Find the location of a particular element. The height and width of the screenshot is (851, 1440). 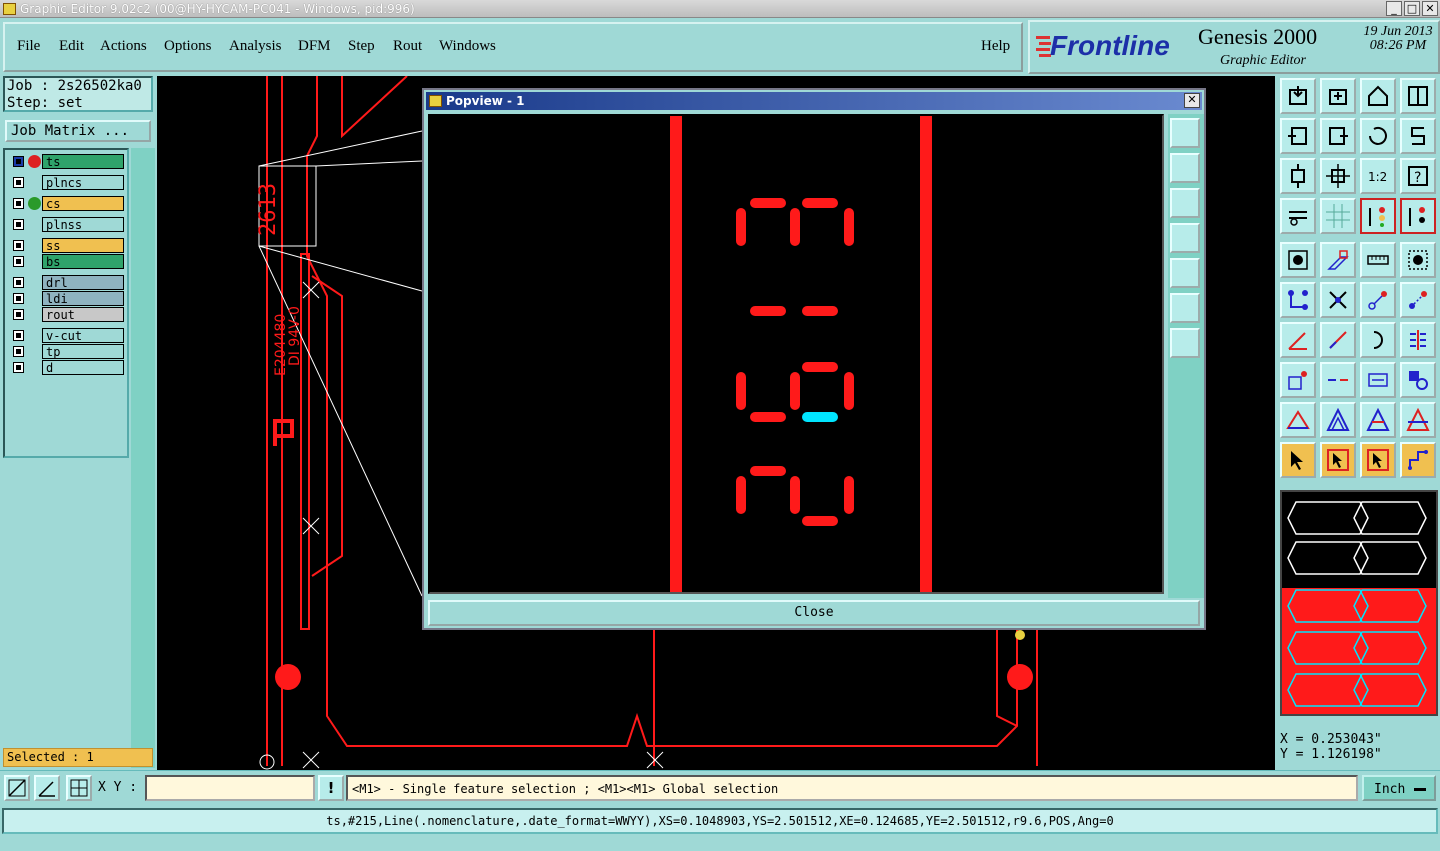

menu-dfm: DFM is located at coordinates (314, 46).